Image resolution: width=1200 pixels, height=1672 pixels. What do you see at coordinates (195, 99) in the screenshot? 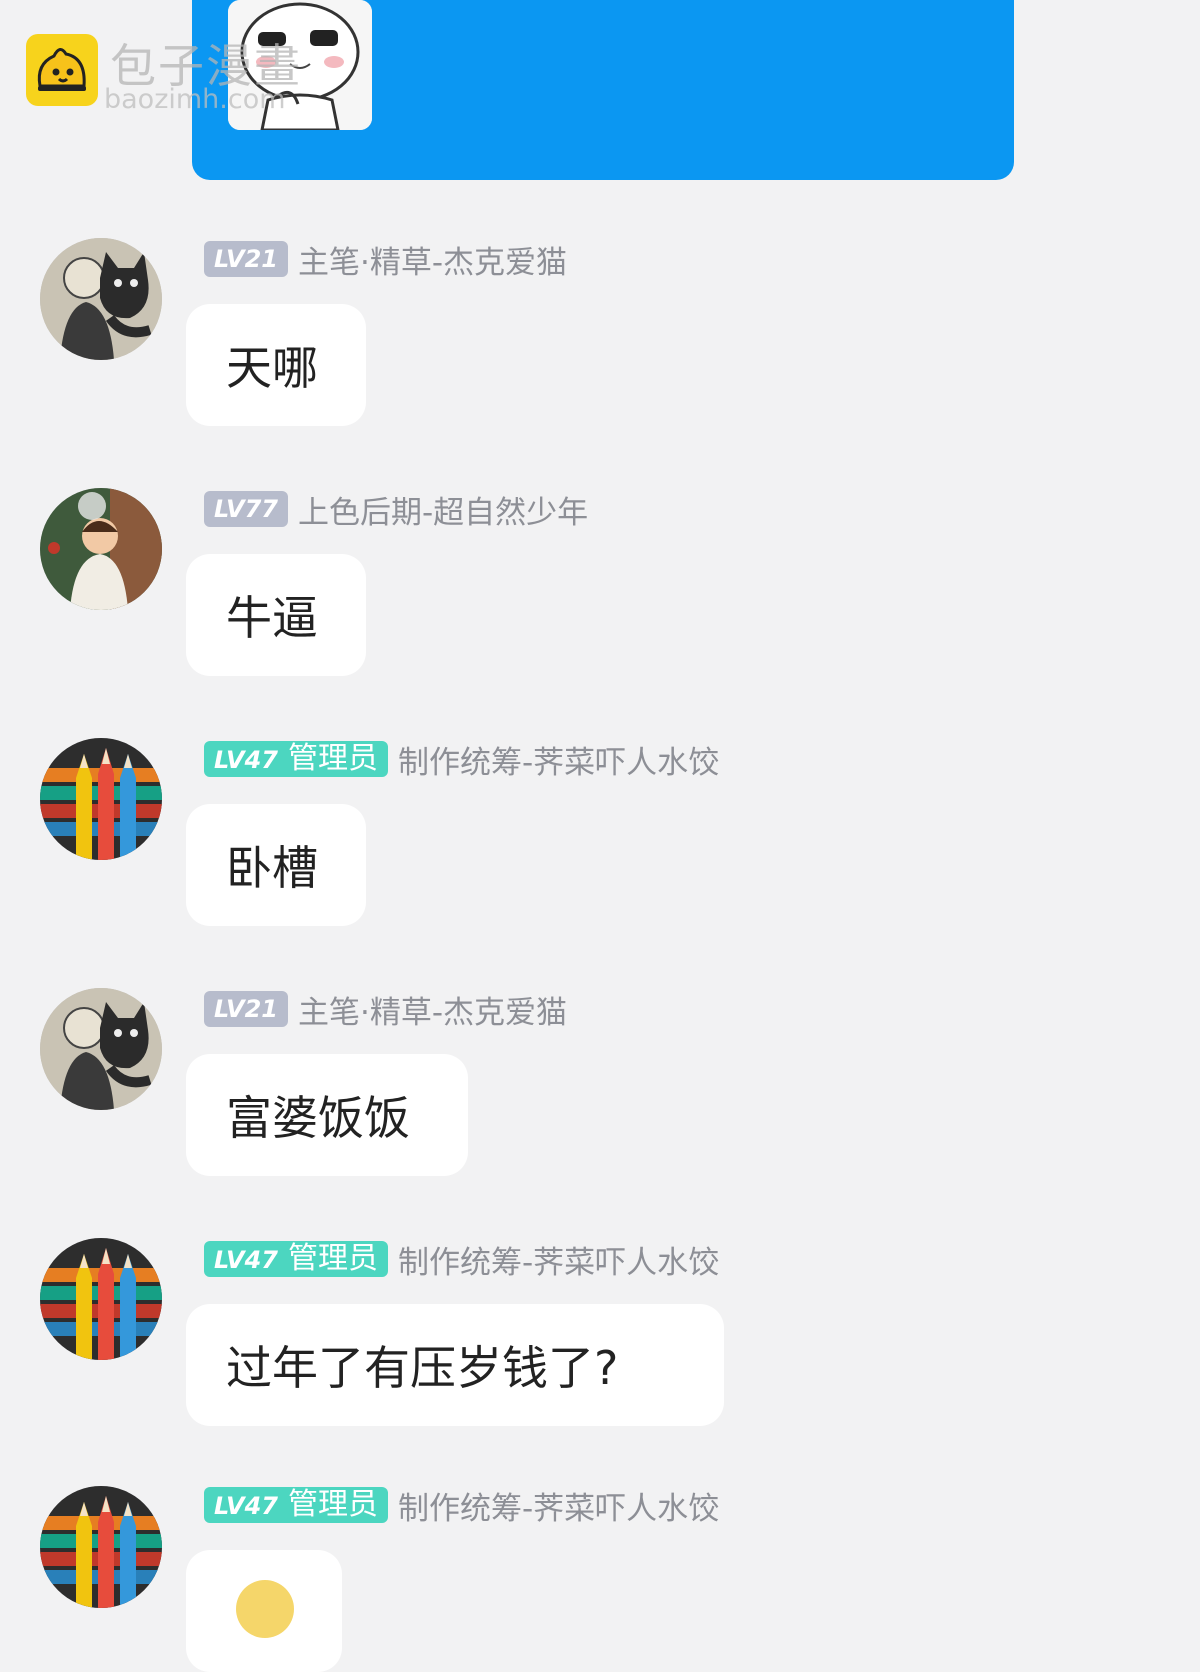
I see `watermark-url: baozimh.com` at bounding box center [195, 99].